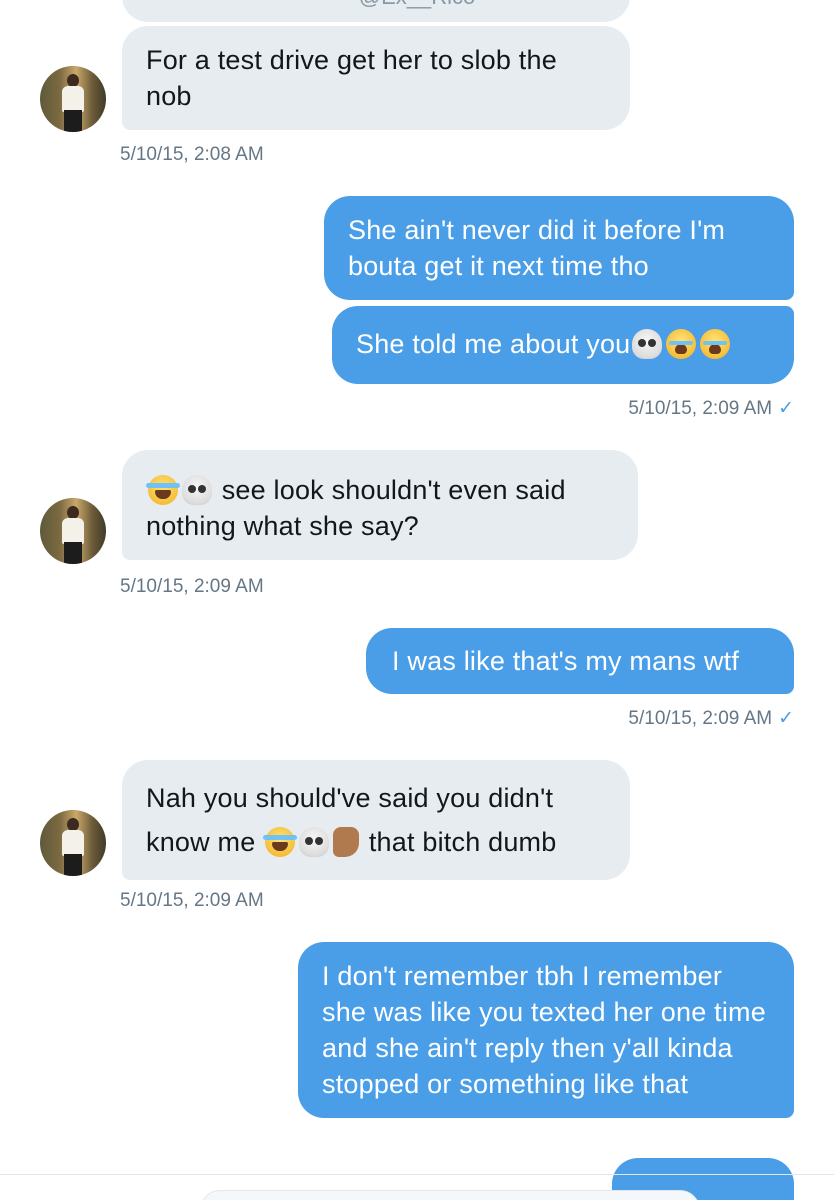 The height and width of the screenshot is (1200, 834). I want to click on message-bubble-outgoing: She told me about you, so click(563, 345).